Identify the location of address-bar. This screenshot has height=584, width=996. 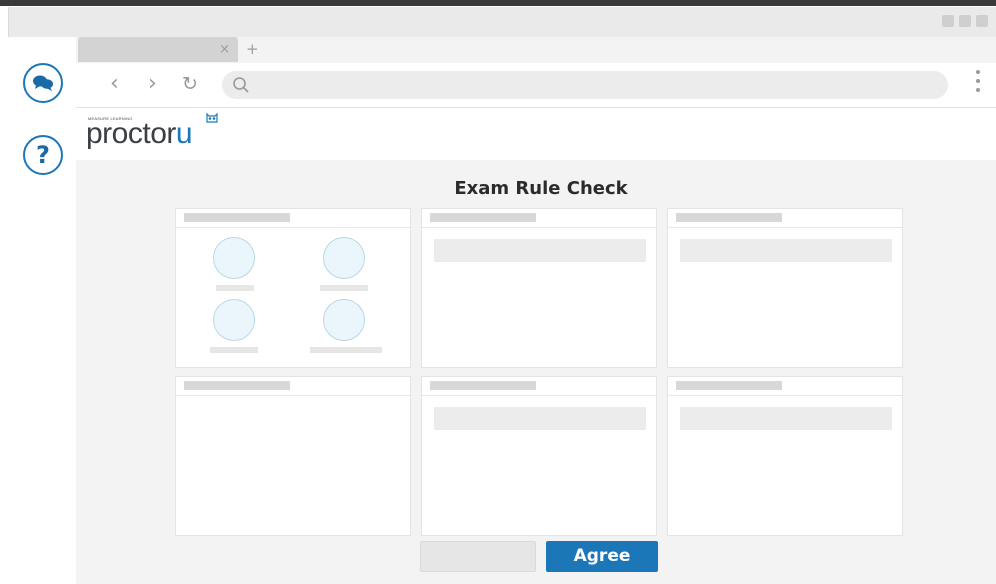
(585, 85).